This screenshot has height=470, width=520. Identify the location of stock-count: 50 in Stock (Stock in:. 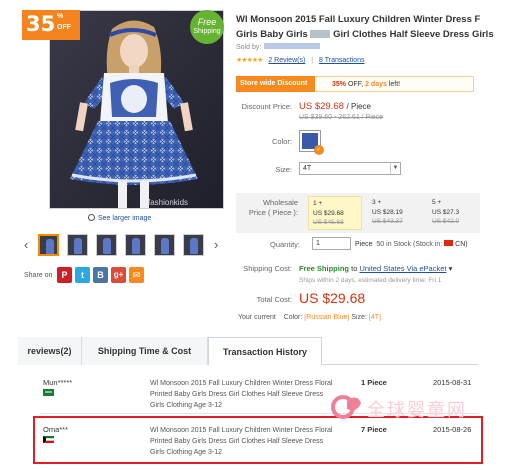
(409, 244).